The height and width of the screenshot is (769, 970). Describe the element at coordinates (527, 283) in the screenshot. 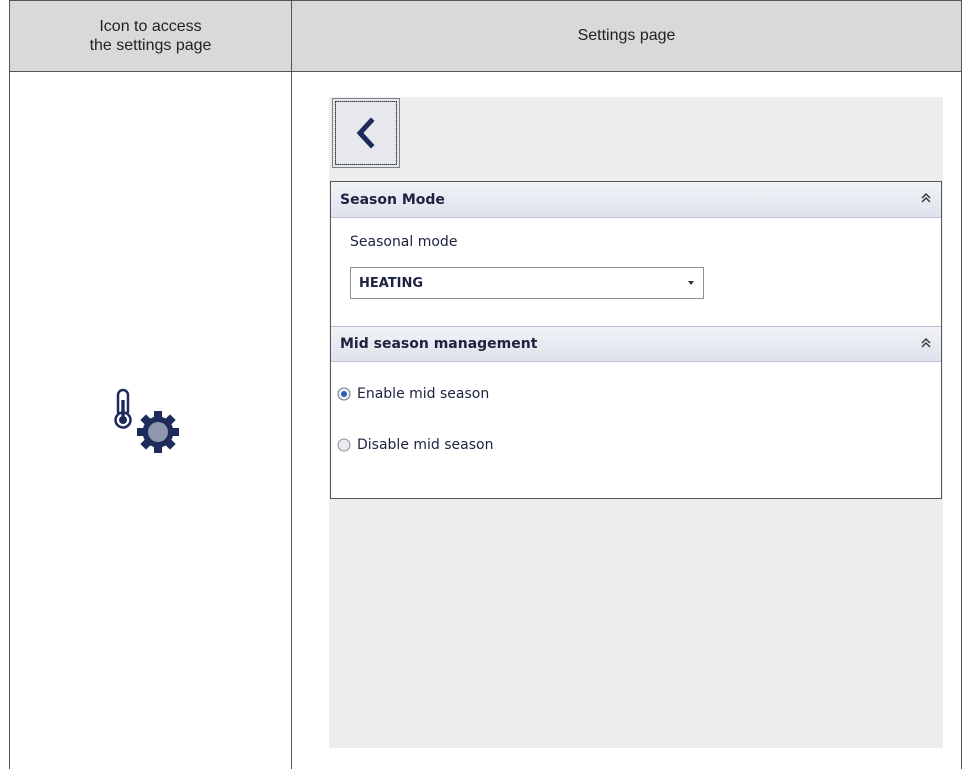

I see `seasonal-mode-dropdown: HEATING` at that location.